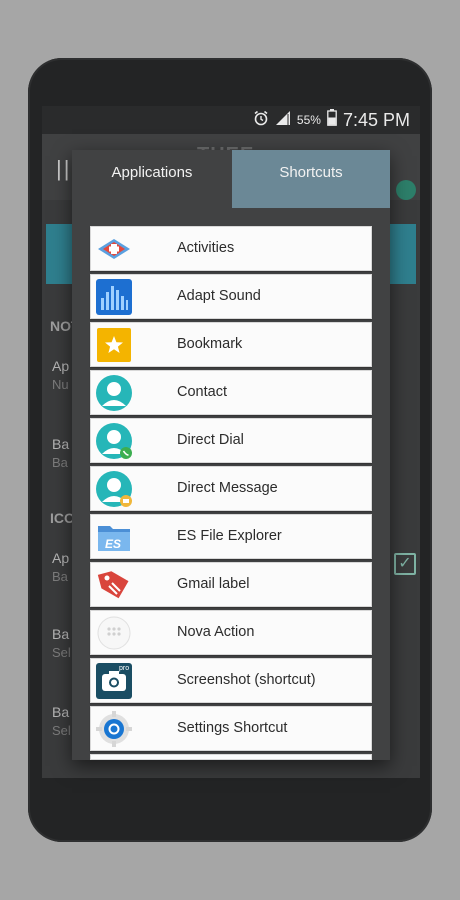  I want to click on shortcut-item-direct-dial: Direct Dial, so click(231, 440).